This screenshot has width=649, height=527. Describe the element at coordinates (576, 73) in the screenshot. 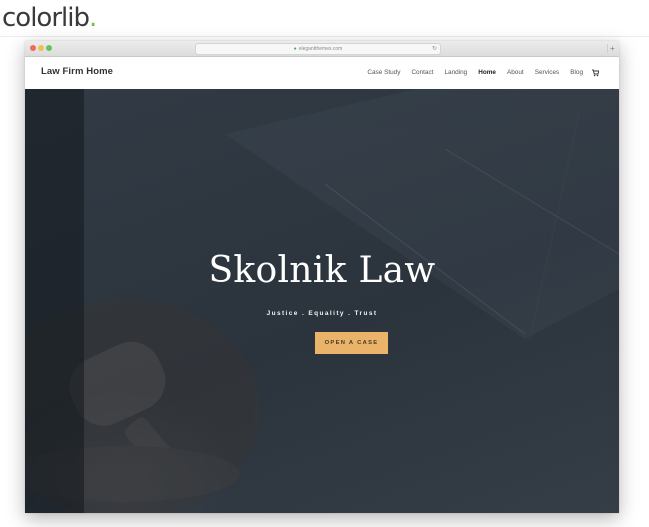

I see `nav-blog: Blog` at that location.